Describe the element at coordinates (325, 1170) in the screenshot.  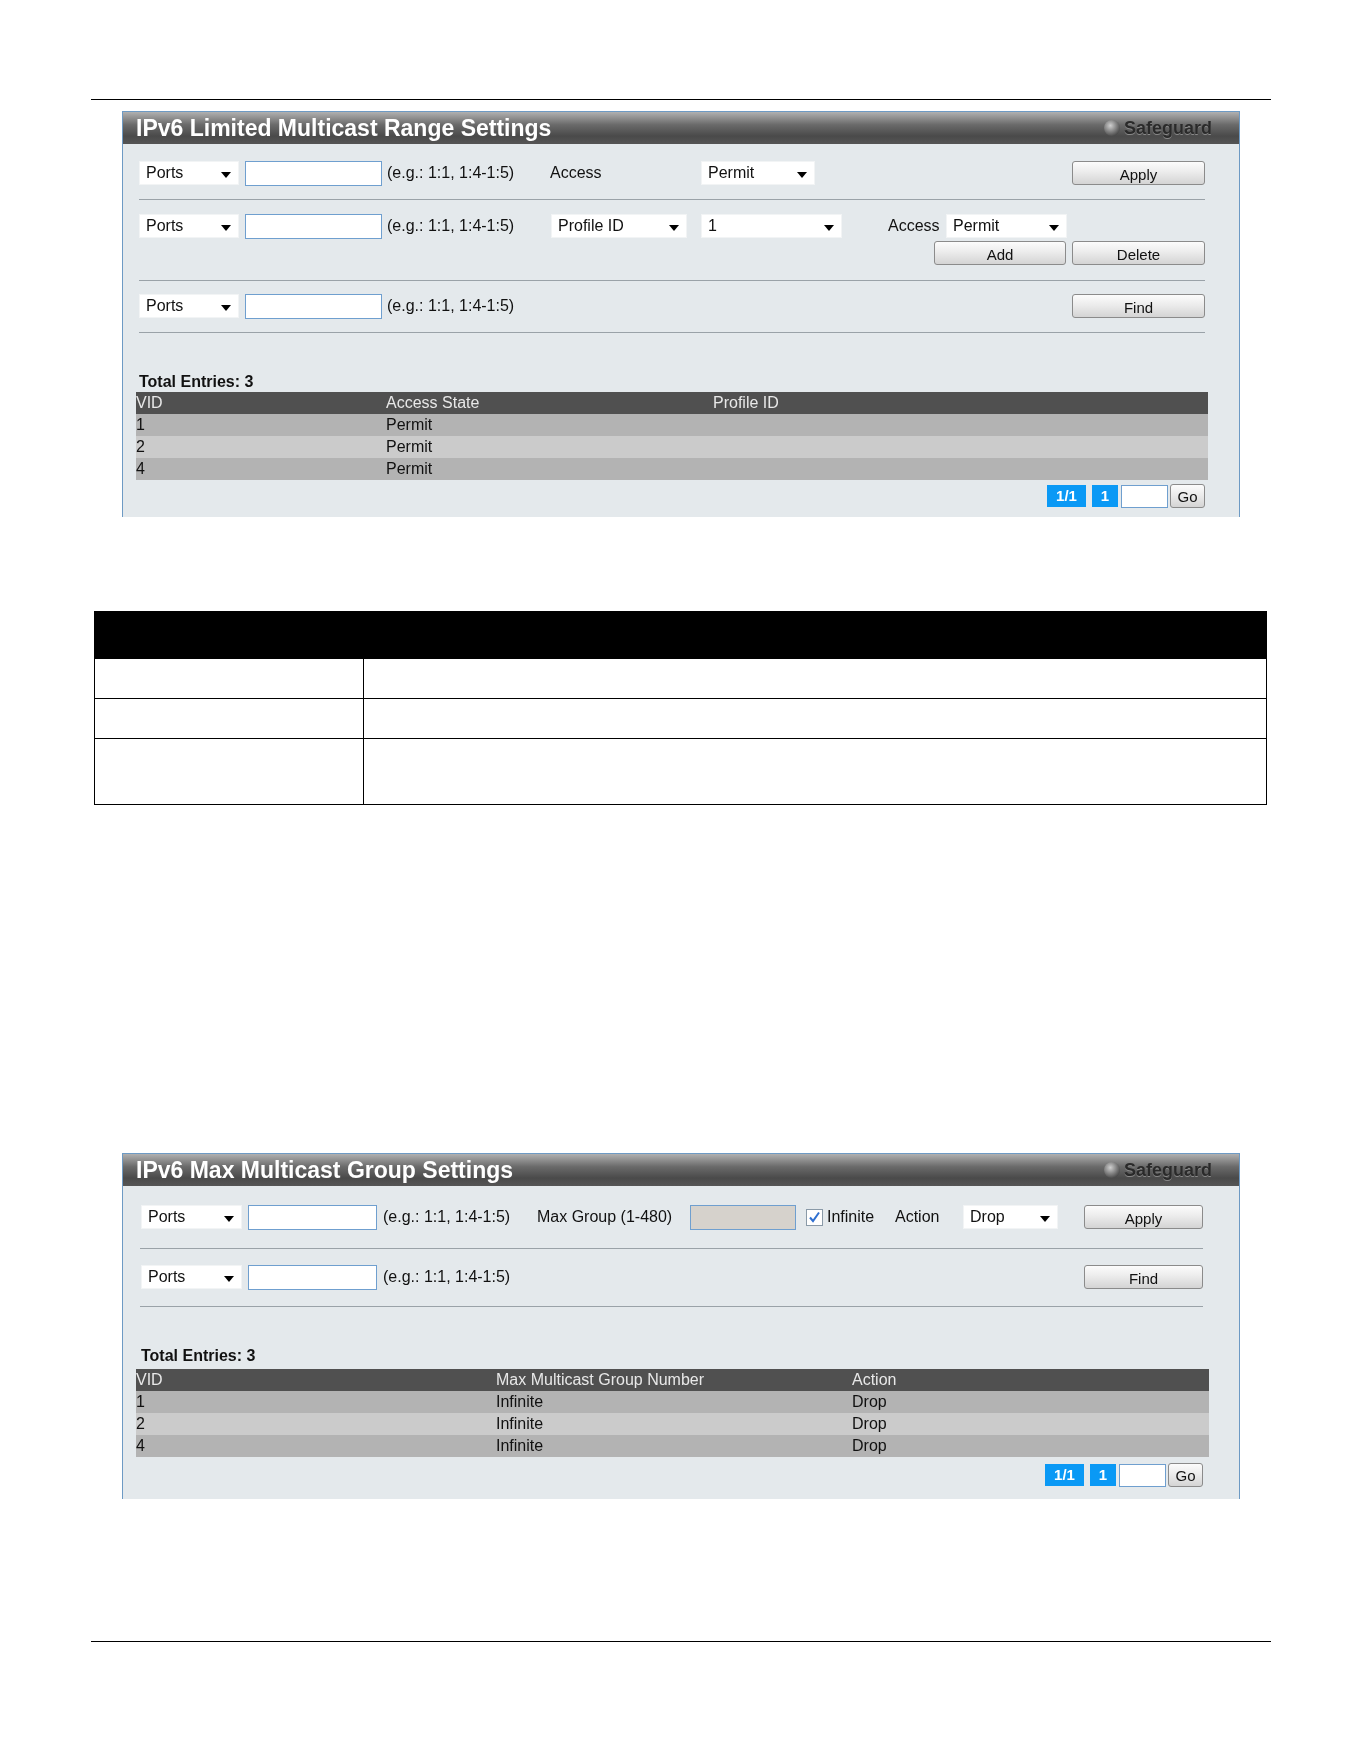
I see `panel-title: IPv6 Max Multicast Group Settings` at that location.